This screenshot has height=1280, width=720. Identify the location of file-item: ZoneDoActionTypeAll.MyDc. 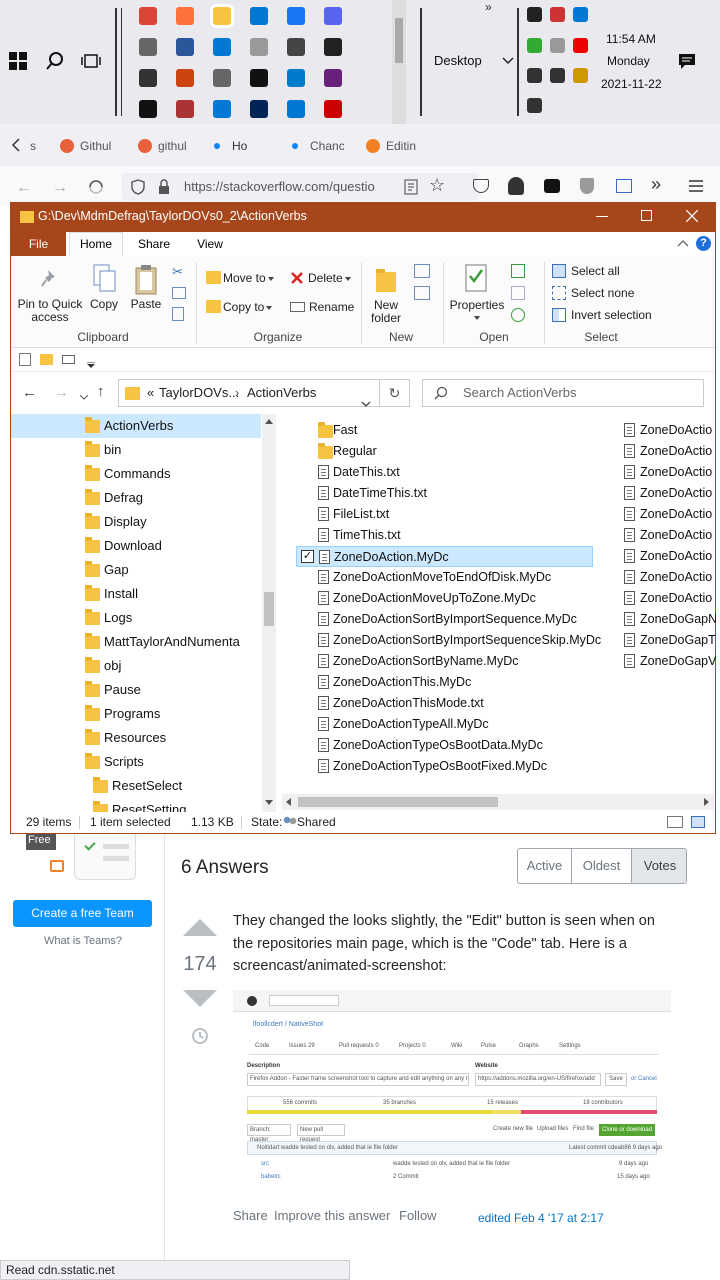
(444, 724).